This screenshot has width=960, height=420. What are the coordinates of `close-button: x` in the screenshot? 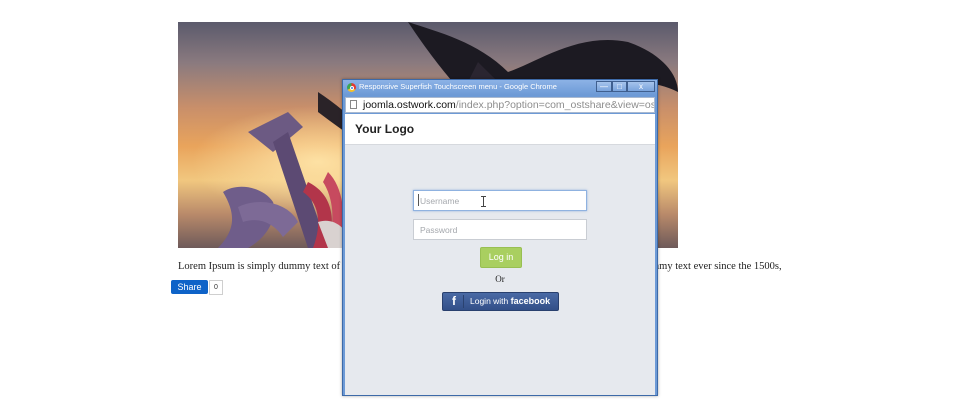 It's located at (641, 86).